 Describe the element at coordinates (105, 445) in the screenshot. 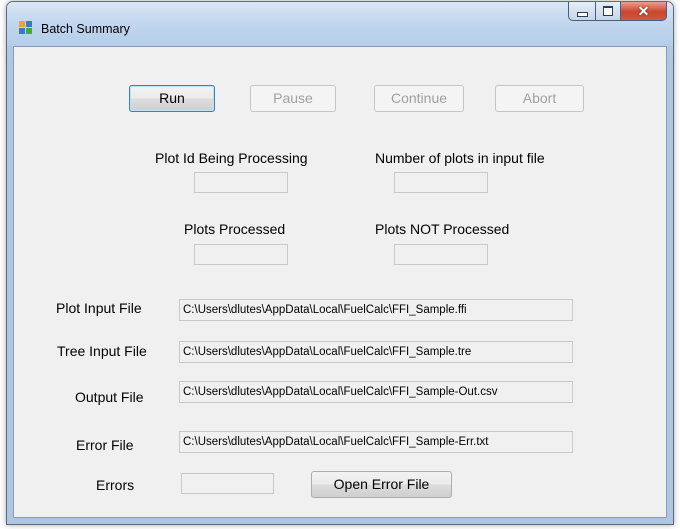

I see `error-file-label: Error File` at that location.